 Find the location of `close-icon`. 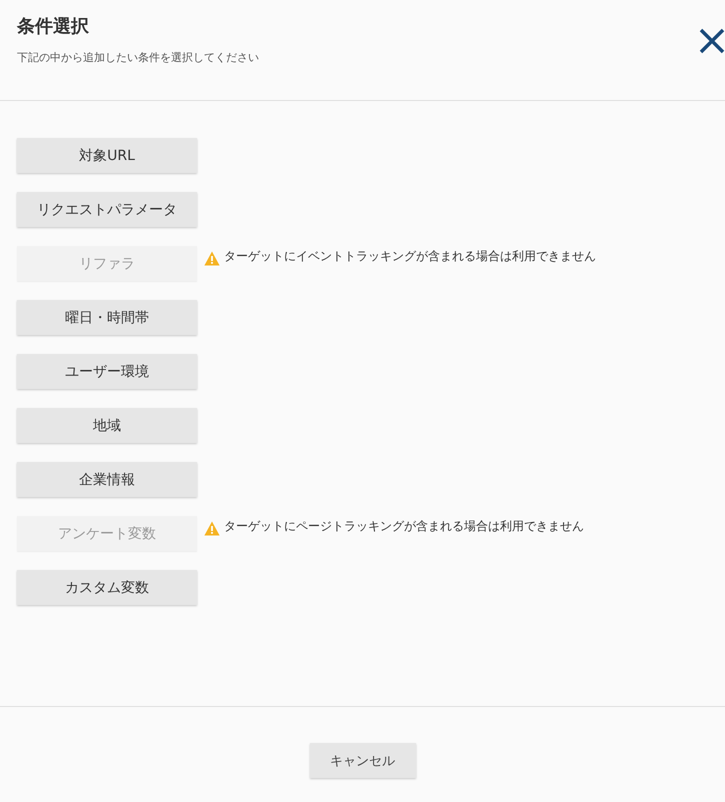

close-icon is located at coordinates (712, 41).